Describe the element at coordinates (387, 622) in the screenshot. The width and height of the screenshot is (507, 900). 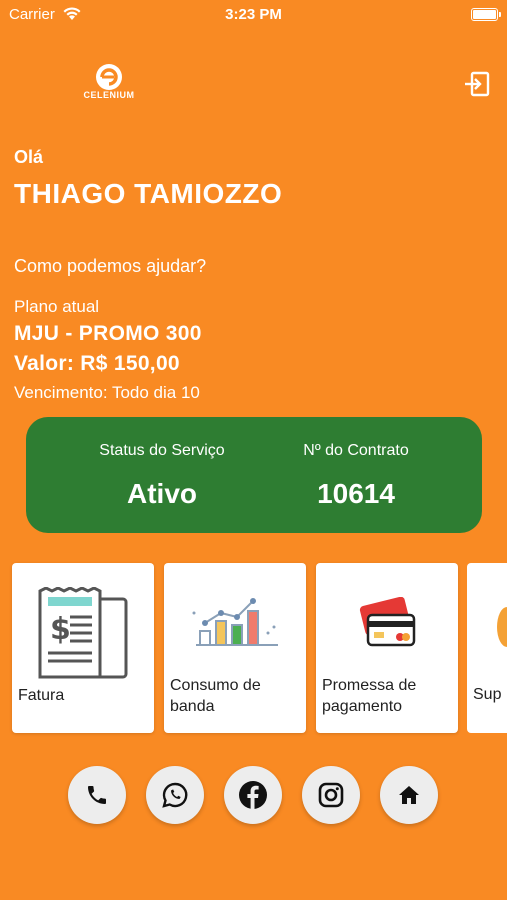
I see `credit-card-icon` at that location.